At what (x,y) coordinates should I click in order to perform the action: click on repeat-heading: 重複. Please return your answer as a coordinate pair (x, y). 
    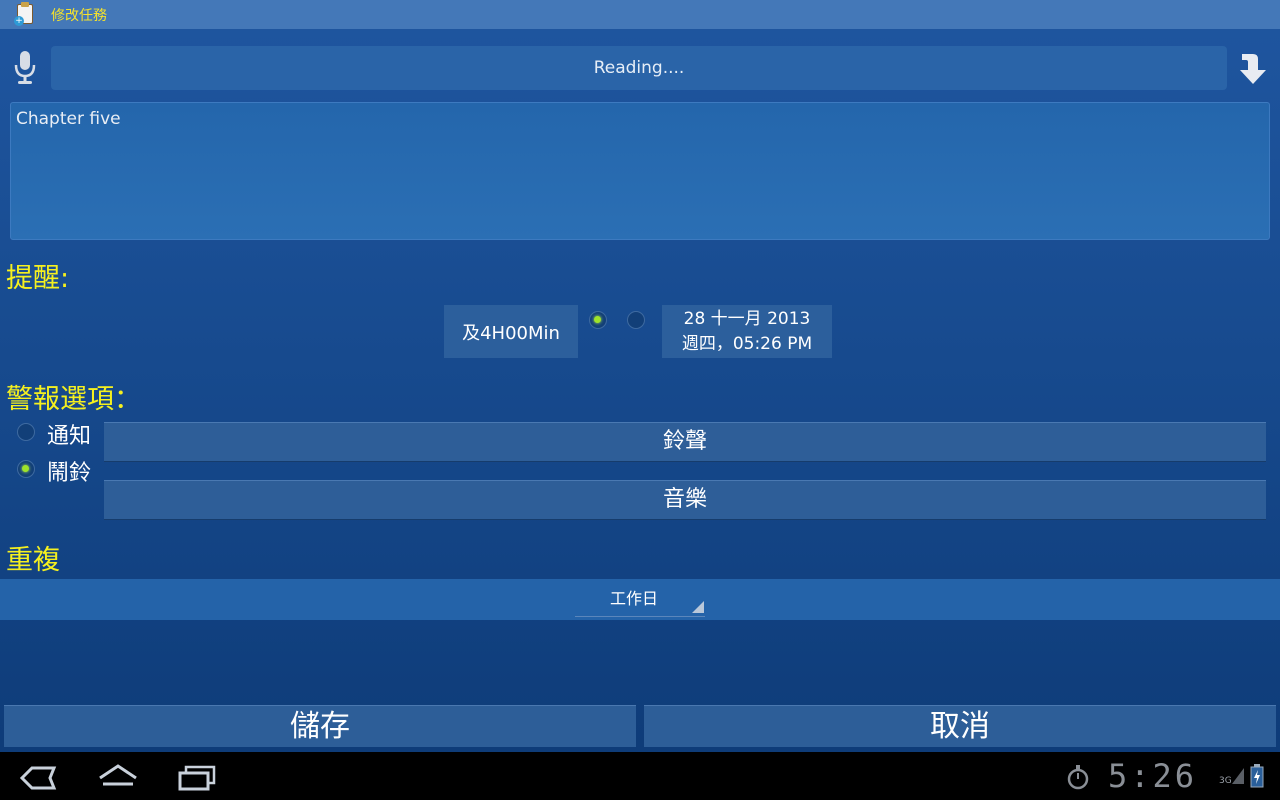
    Looking at the image, I should click on (33, 560).